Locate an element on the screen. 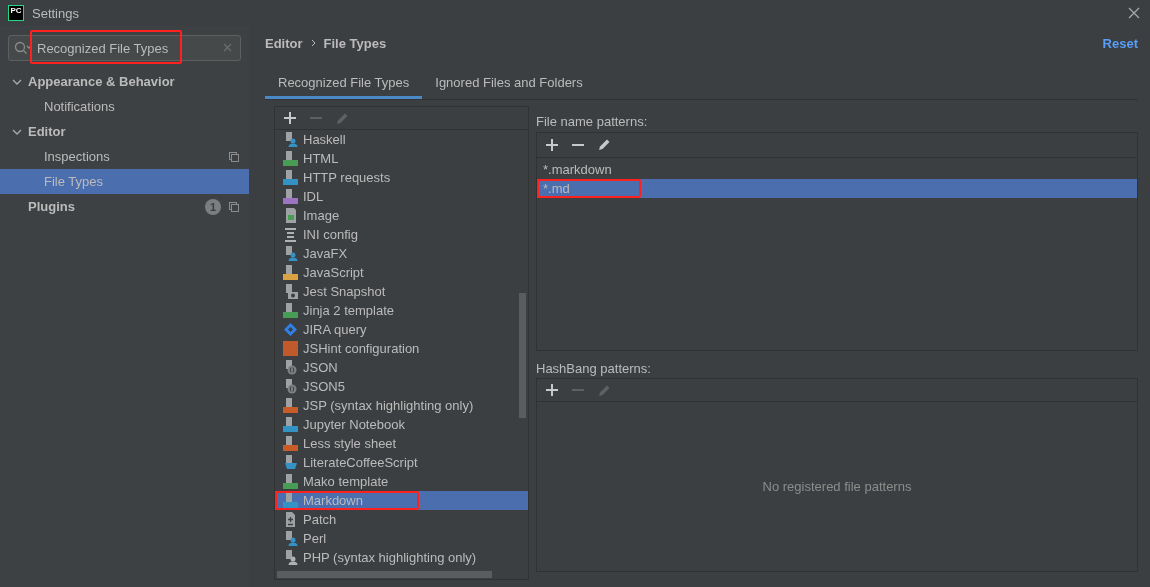 The image size is (1150, 587). close-button is located at coordinates (1134, 13).